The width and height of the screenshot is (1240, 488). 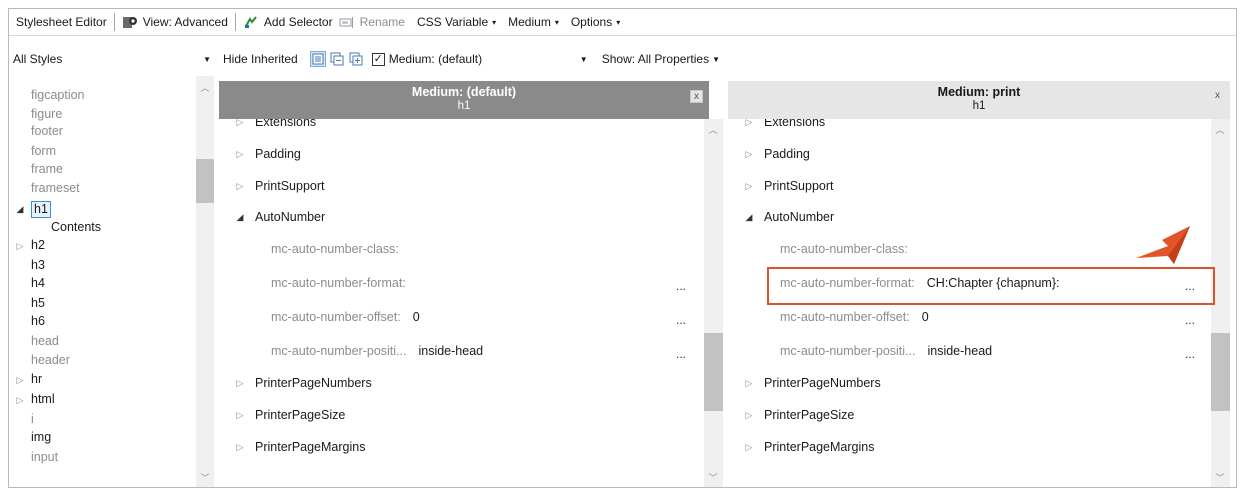 I want to click on tree-item: figcaption, so click(x=104, y=97).